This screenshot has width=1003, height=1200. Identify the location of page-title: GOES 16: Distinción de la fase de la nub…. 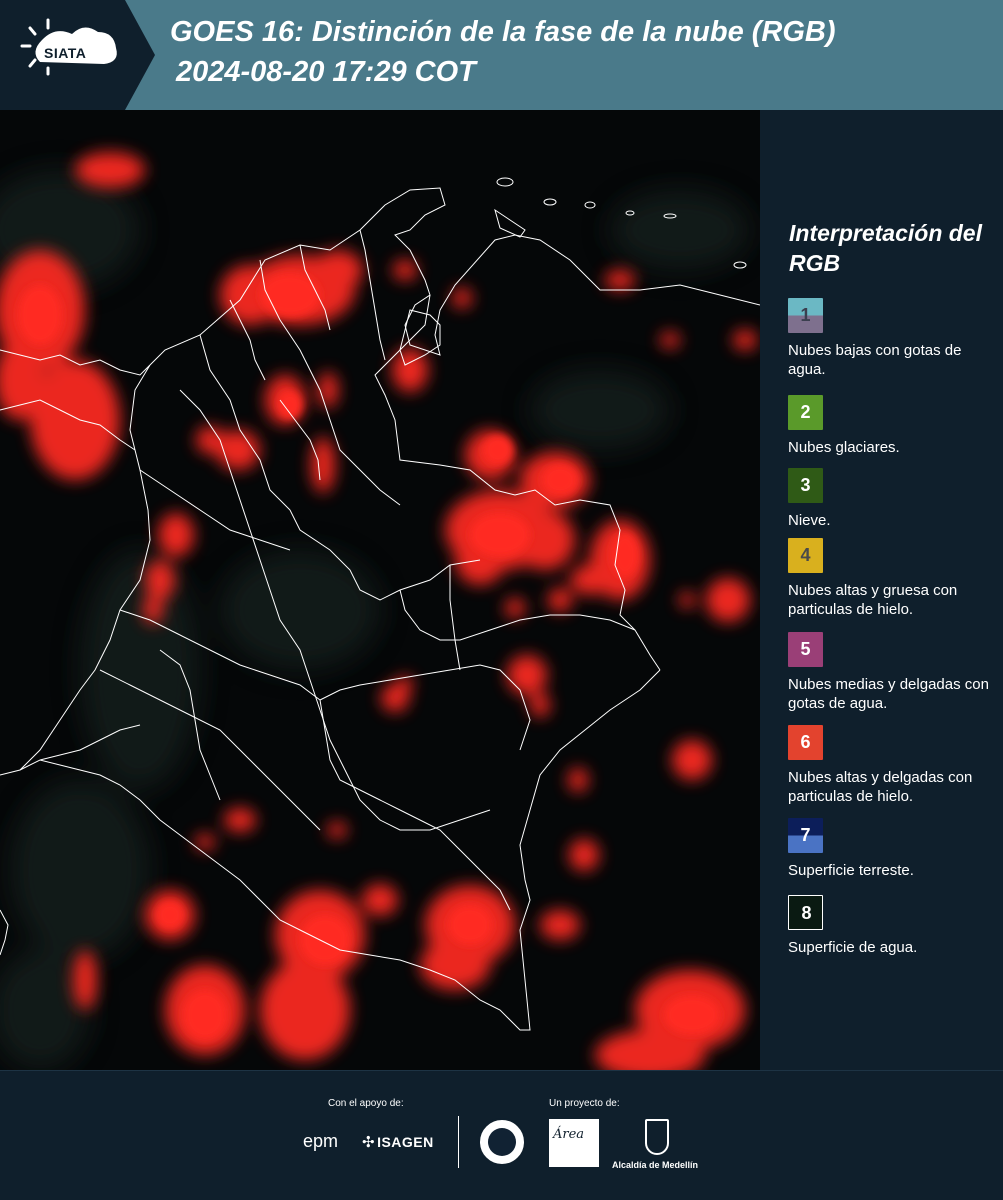
(503, 32).